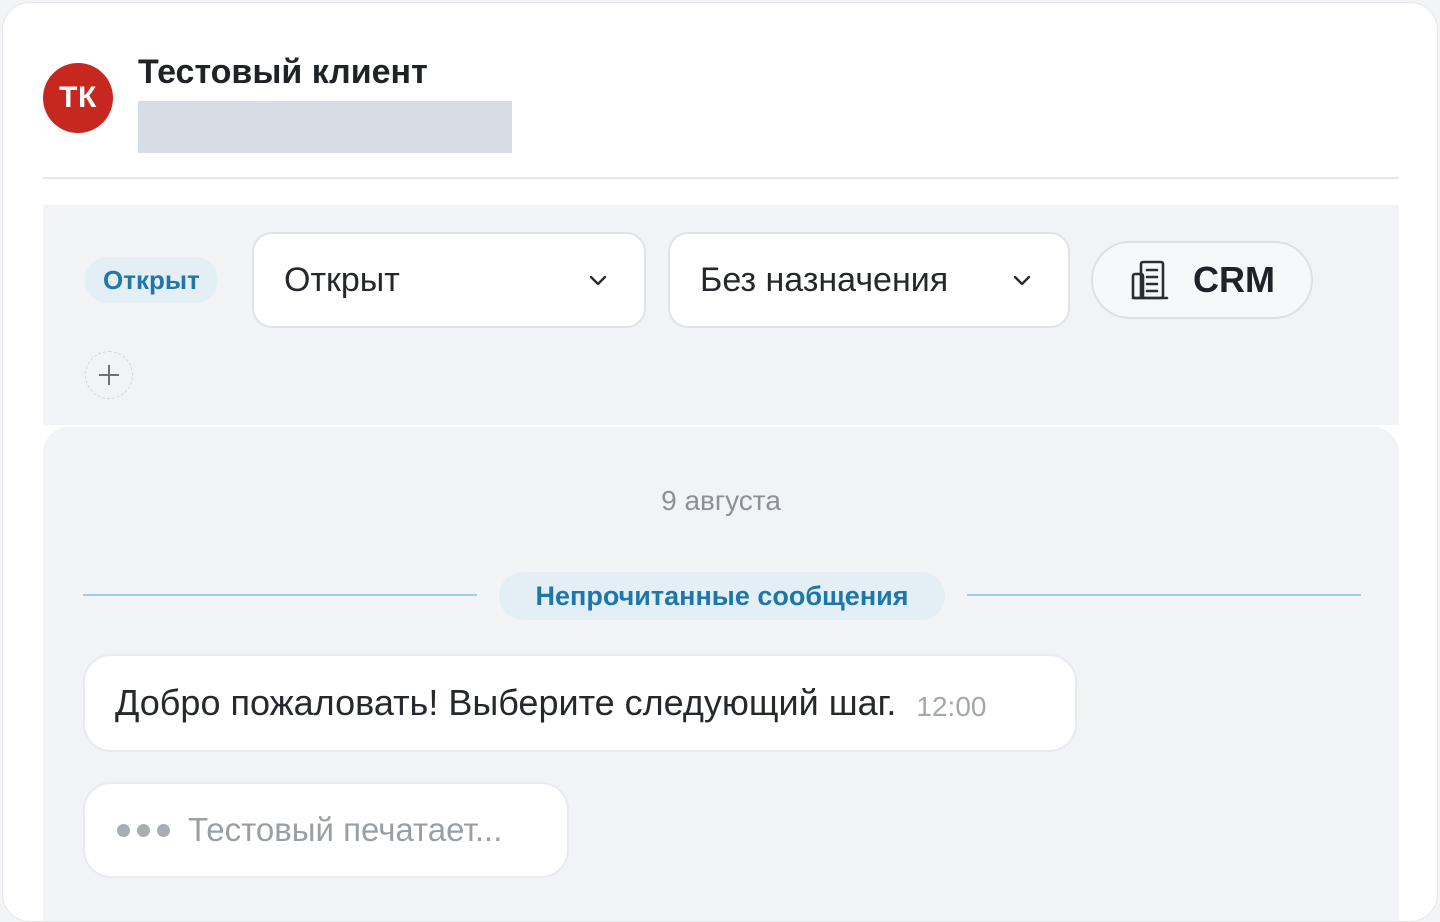 This screenshot has width=1440, height=922. Describe the element at coordinates (1150, 280) in the screenshot. I see `building-icon` at that location.